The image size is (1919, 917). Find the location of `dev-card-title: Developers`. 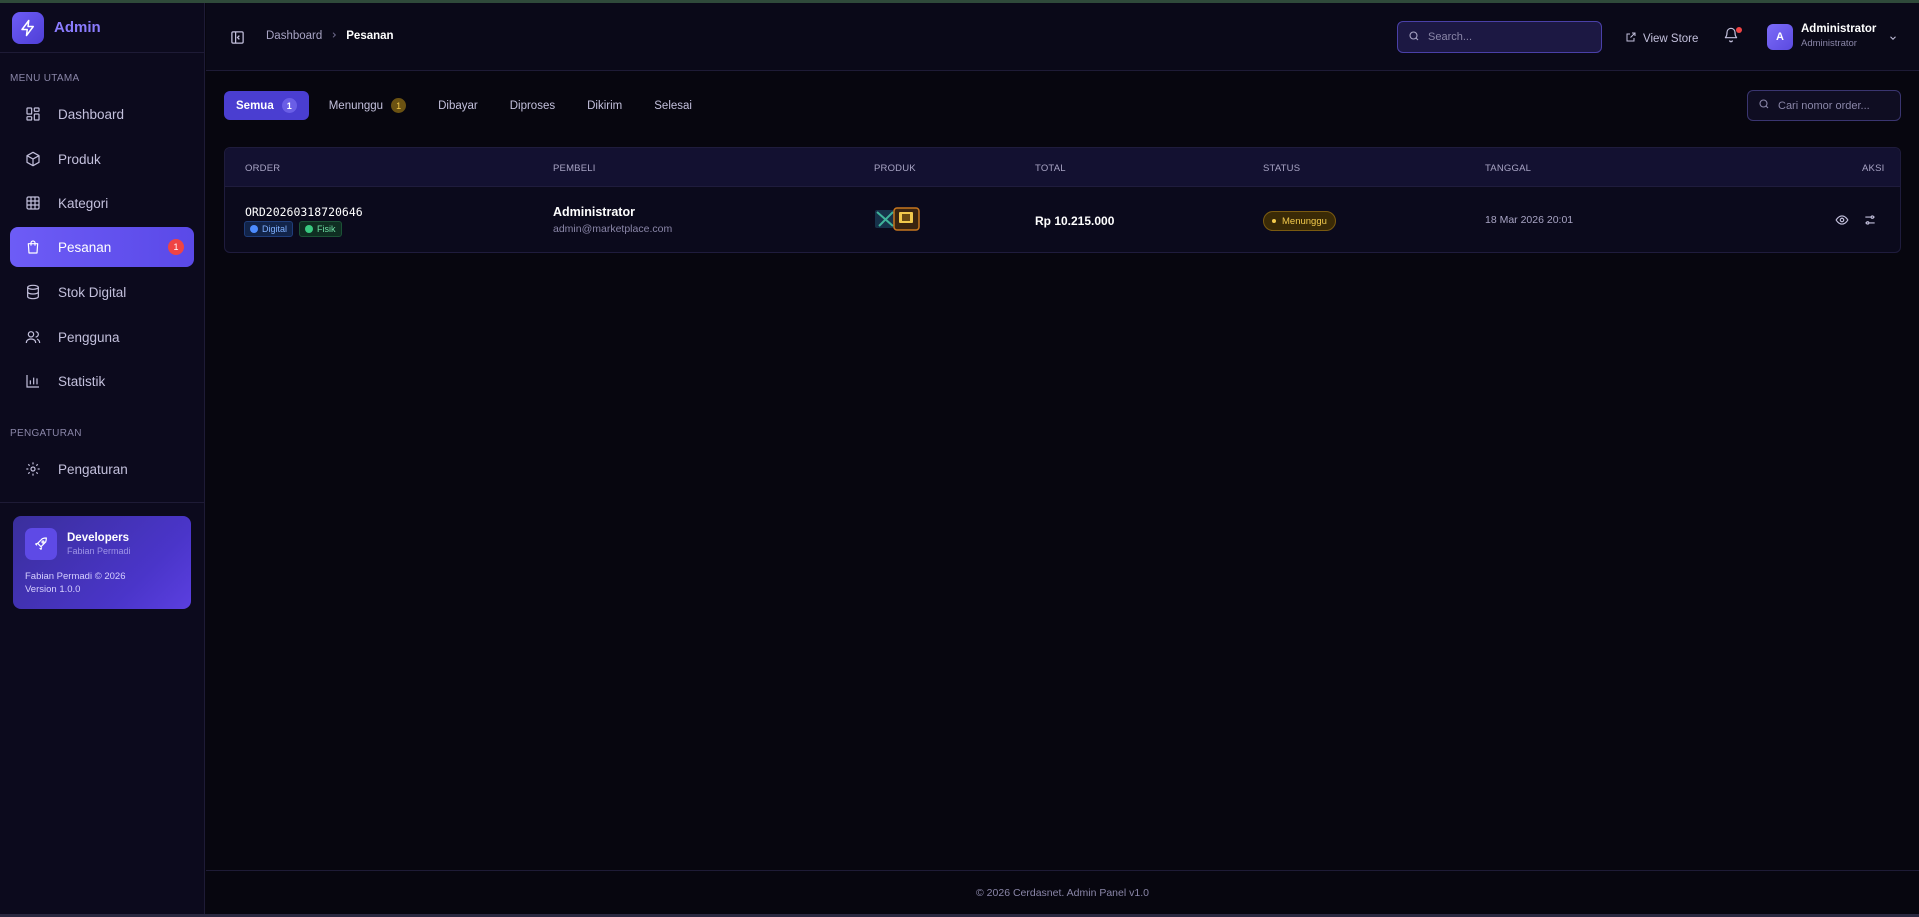

dev-card-title: Developers is located at coordinates (98, 538).